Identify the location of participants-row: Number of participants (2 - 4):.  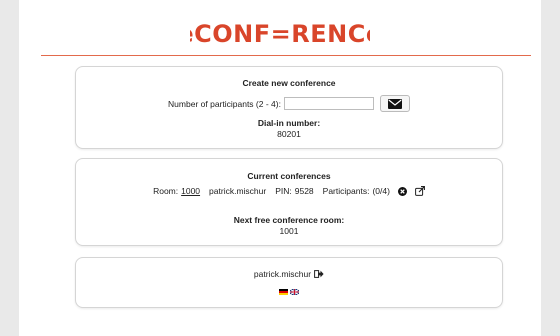
(289, 103).